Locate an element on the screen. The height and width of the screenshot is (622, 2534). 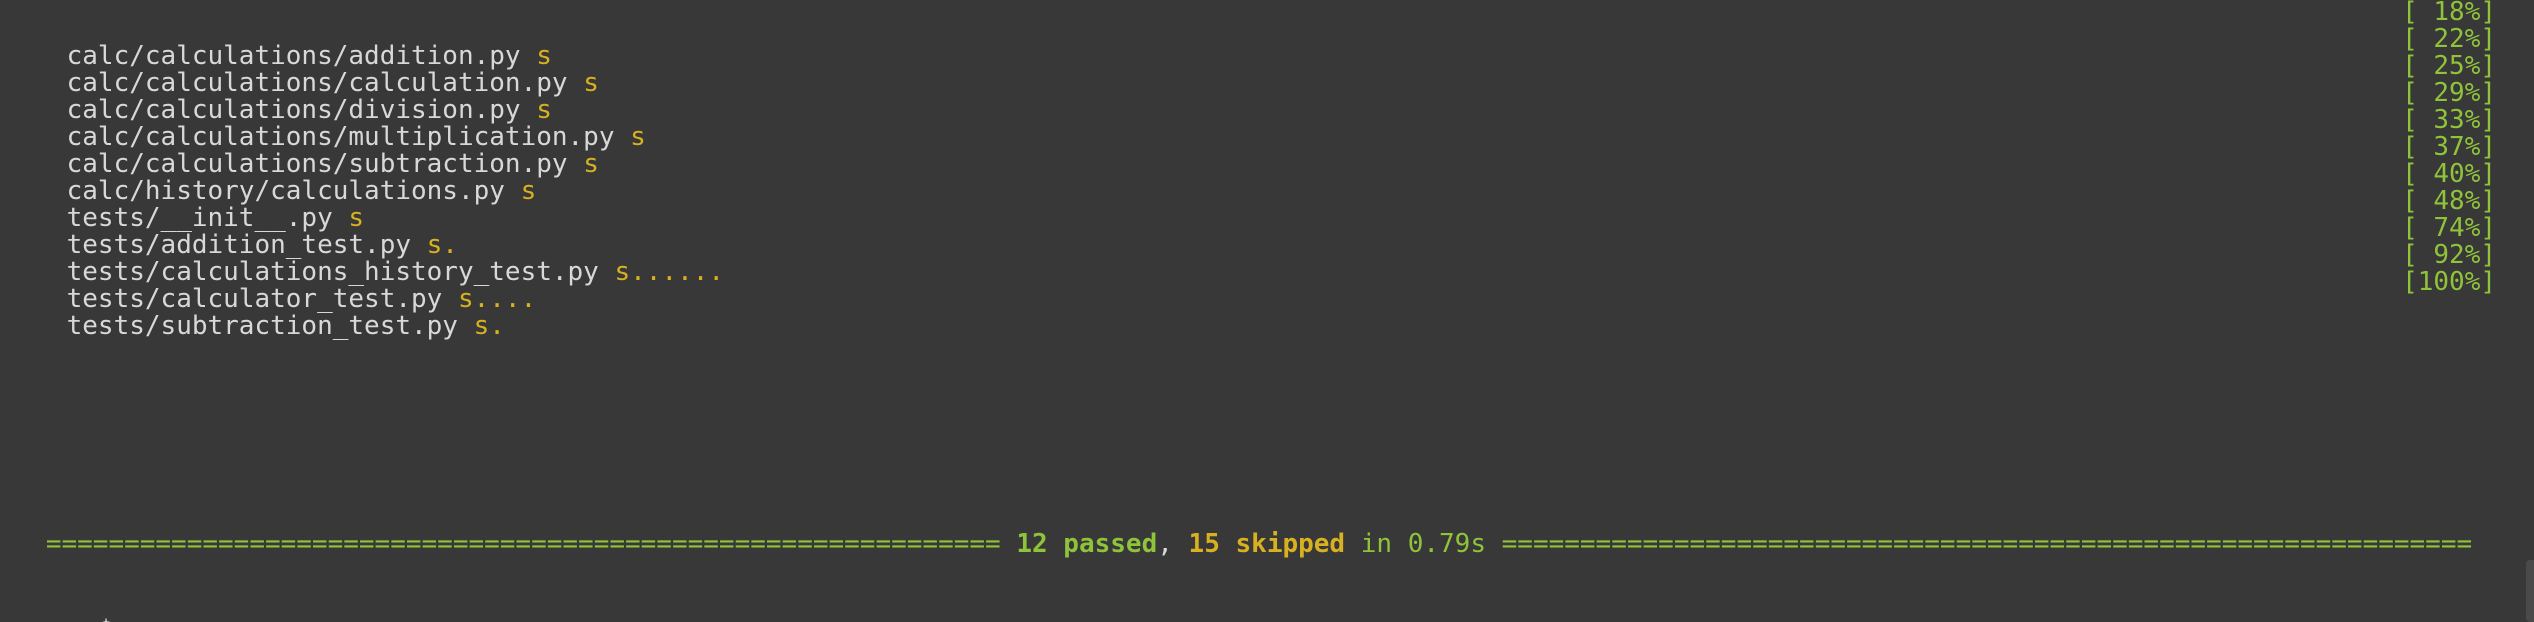
test-result-row: tests/subtraction_test.py s. [100%] is located at coordinates (1250, 300).